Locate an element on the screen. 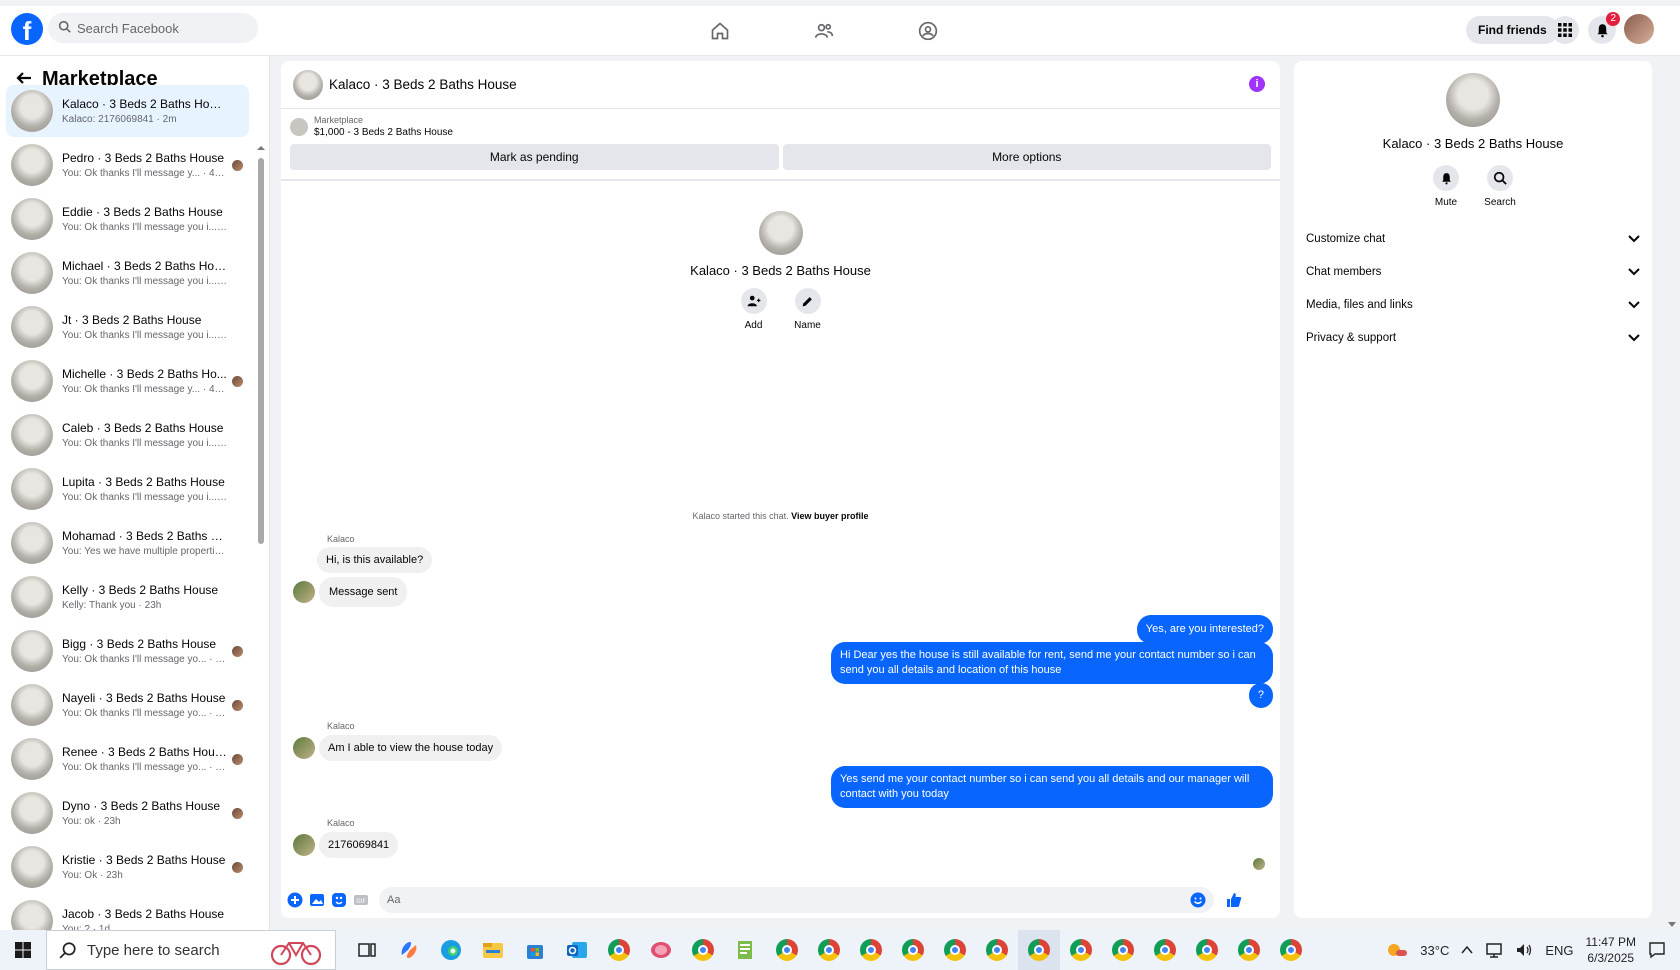 This screenshot has height=970, width=1680. sticker-icon is located at coordinates (339, 900).